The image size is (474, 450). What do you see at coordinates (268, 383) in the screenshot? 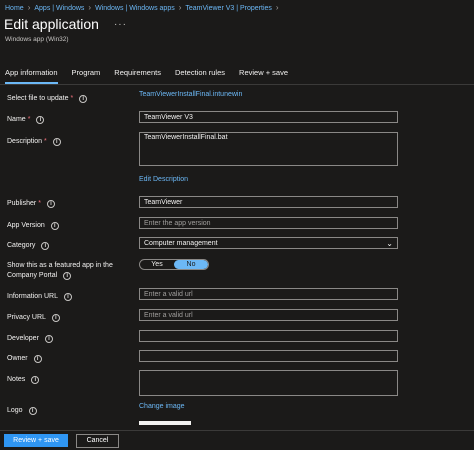
I see `notes-textarea` at bounding box center [268, 383].